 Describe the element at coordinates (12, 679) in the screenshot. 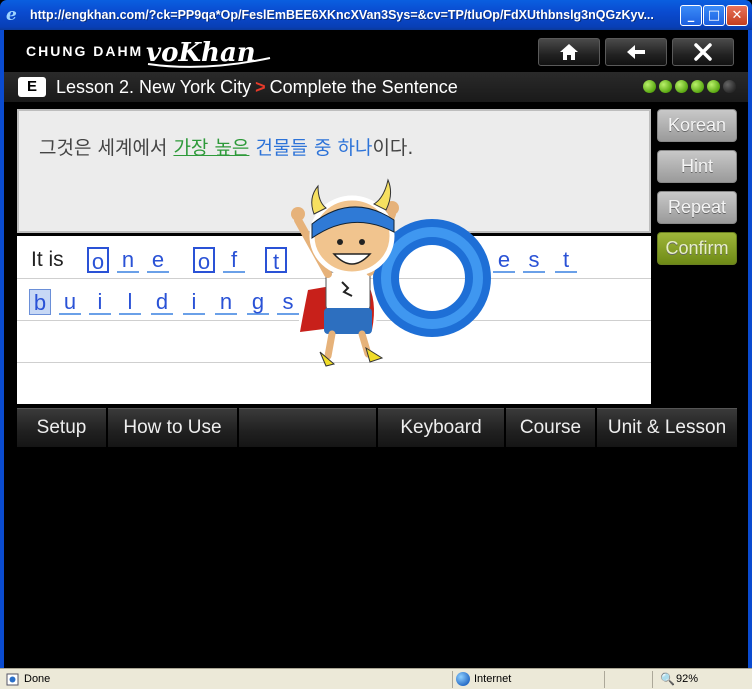

I see `page-done-icon` at that location.